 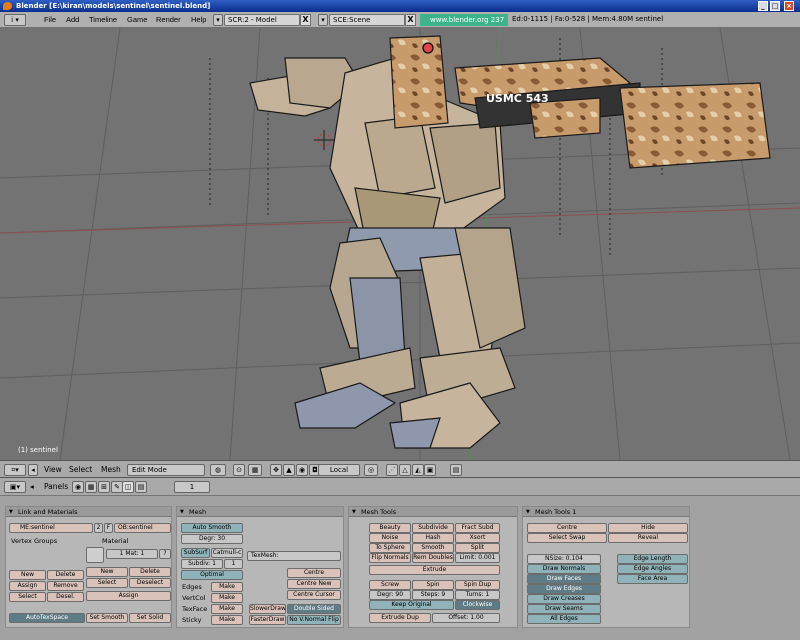 What do you see at coordinates (132, 554) in the screenshot?
I see `material-index-field: 1 Mat: 1` at bounding box center [132, 554].